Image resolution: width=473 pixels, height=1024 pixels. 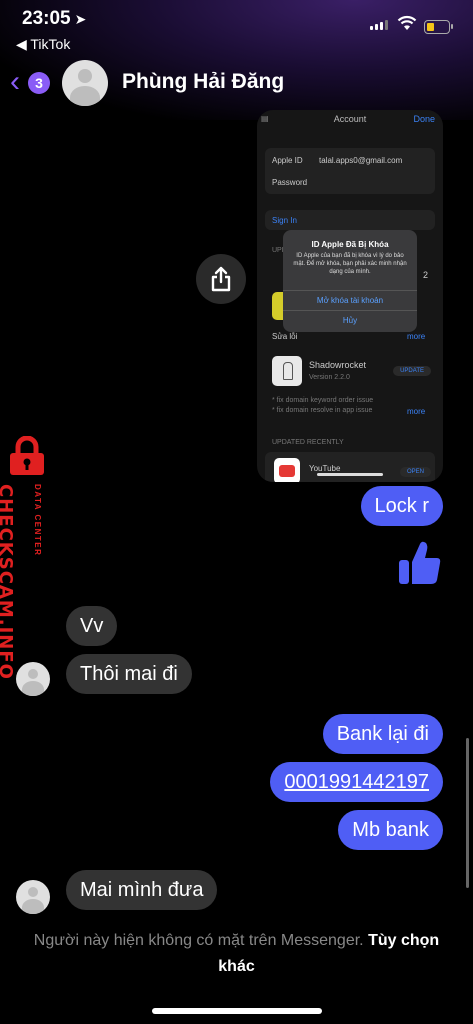 What do you see at coordinates (350, 320) in the screenshot?
I see `screenshot-dialog-cancel: Hủy` at bounding box center [350, 320].